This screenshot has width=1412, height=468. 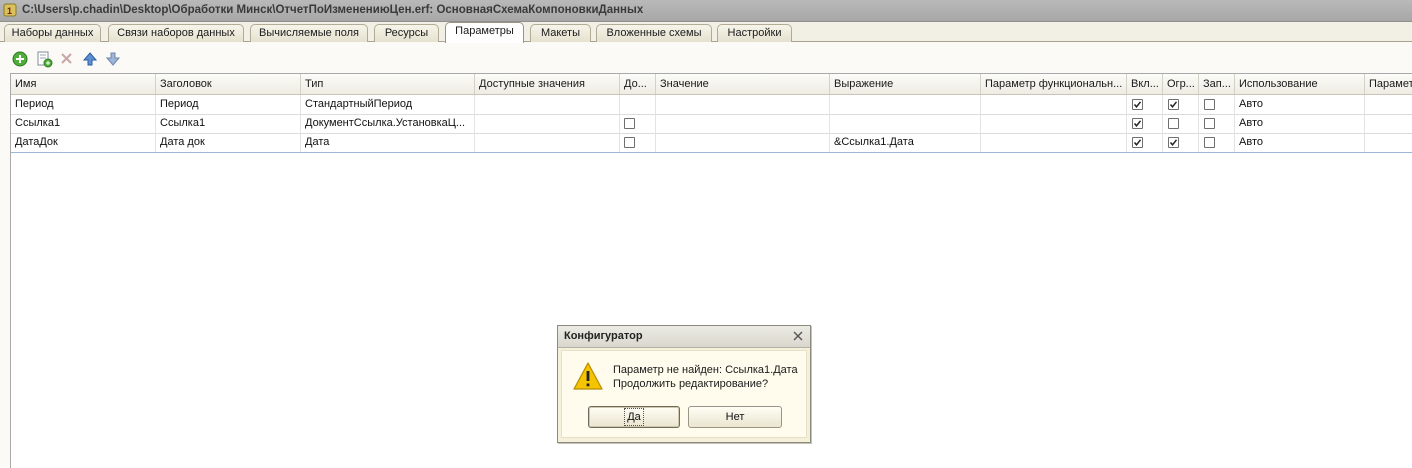 What do you see at coordinates (388, 104) in the screenshot?
I see `cell-type: СтандартныйПериод` at bounding box center [388, 104].